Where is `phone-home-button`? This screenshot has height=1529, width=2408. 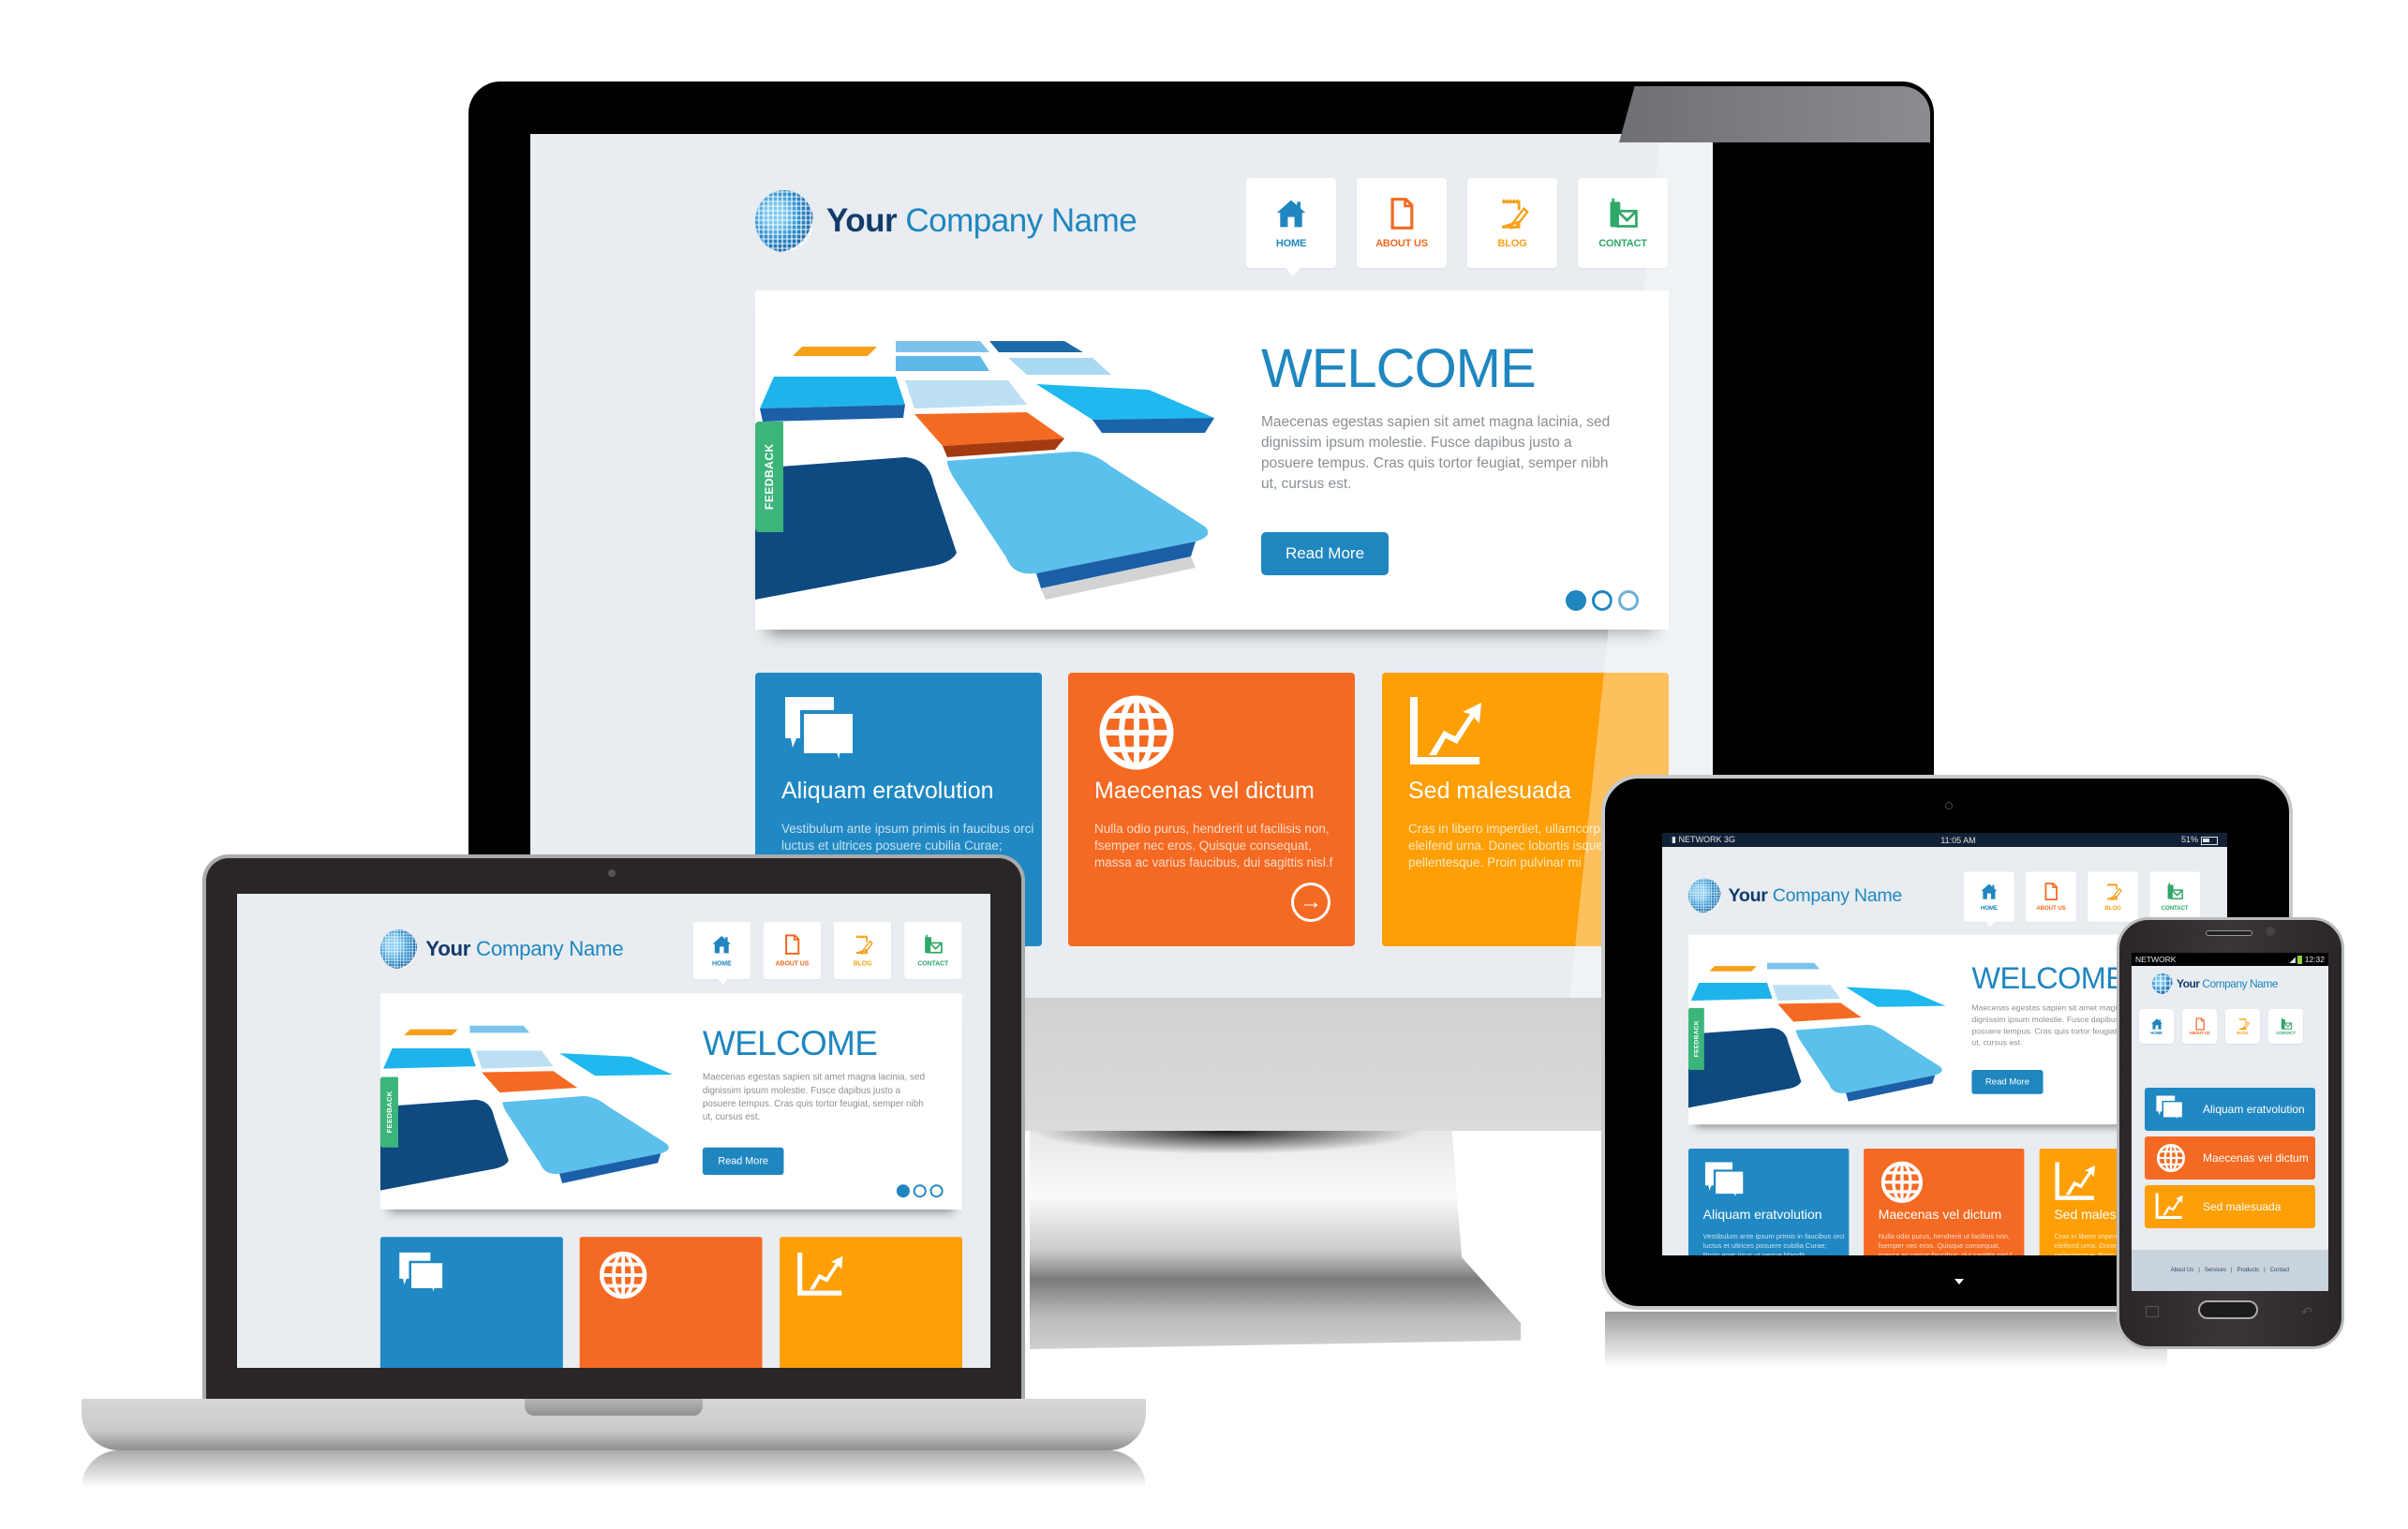 phone-home-button is located at coordinates (2228, 1309).